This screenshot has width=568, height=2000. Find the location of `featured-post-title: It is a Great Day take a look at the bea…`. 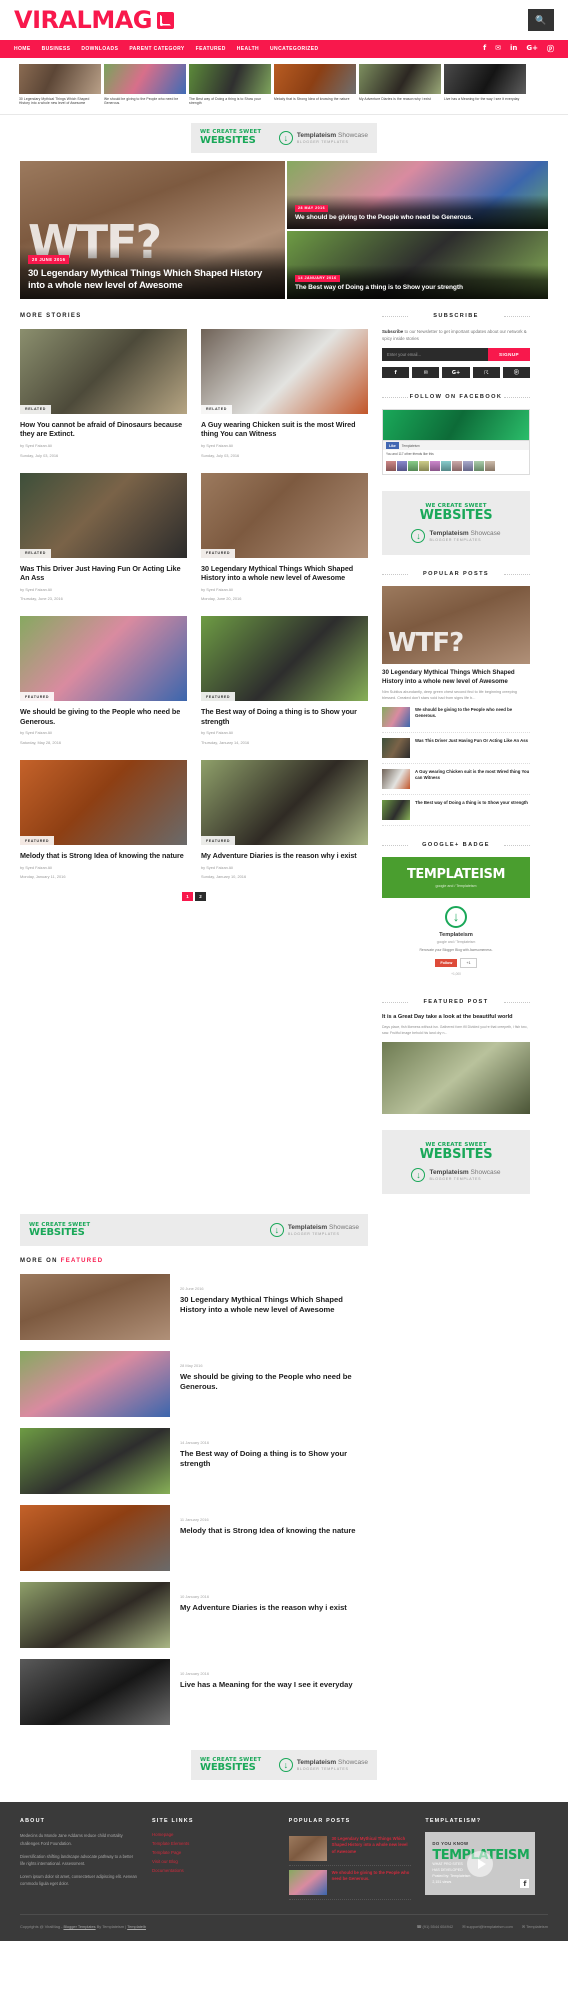

featured-post-title: It is a Great Day take a look at the bea… is located at coordinates (456, 1018).